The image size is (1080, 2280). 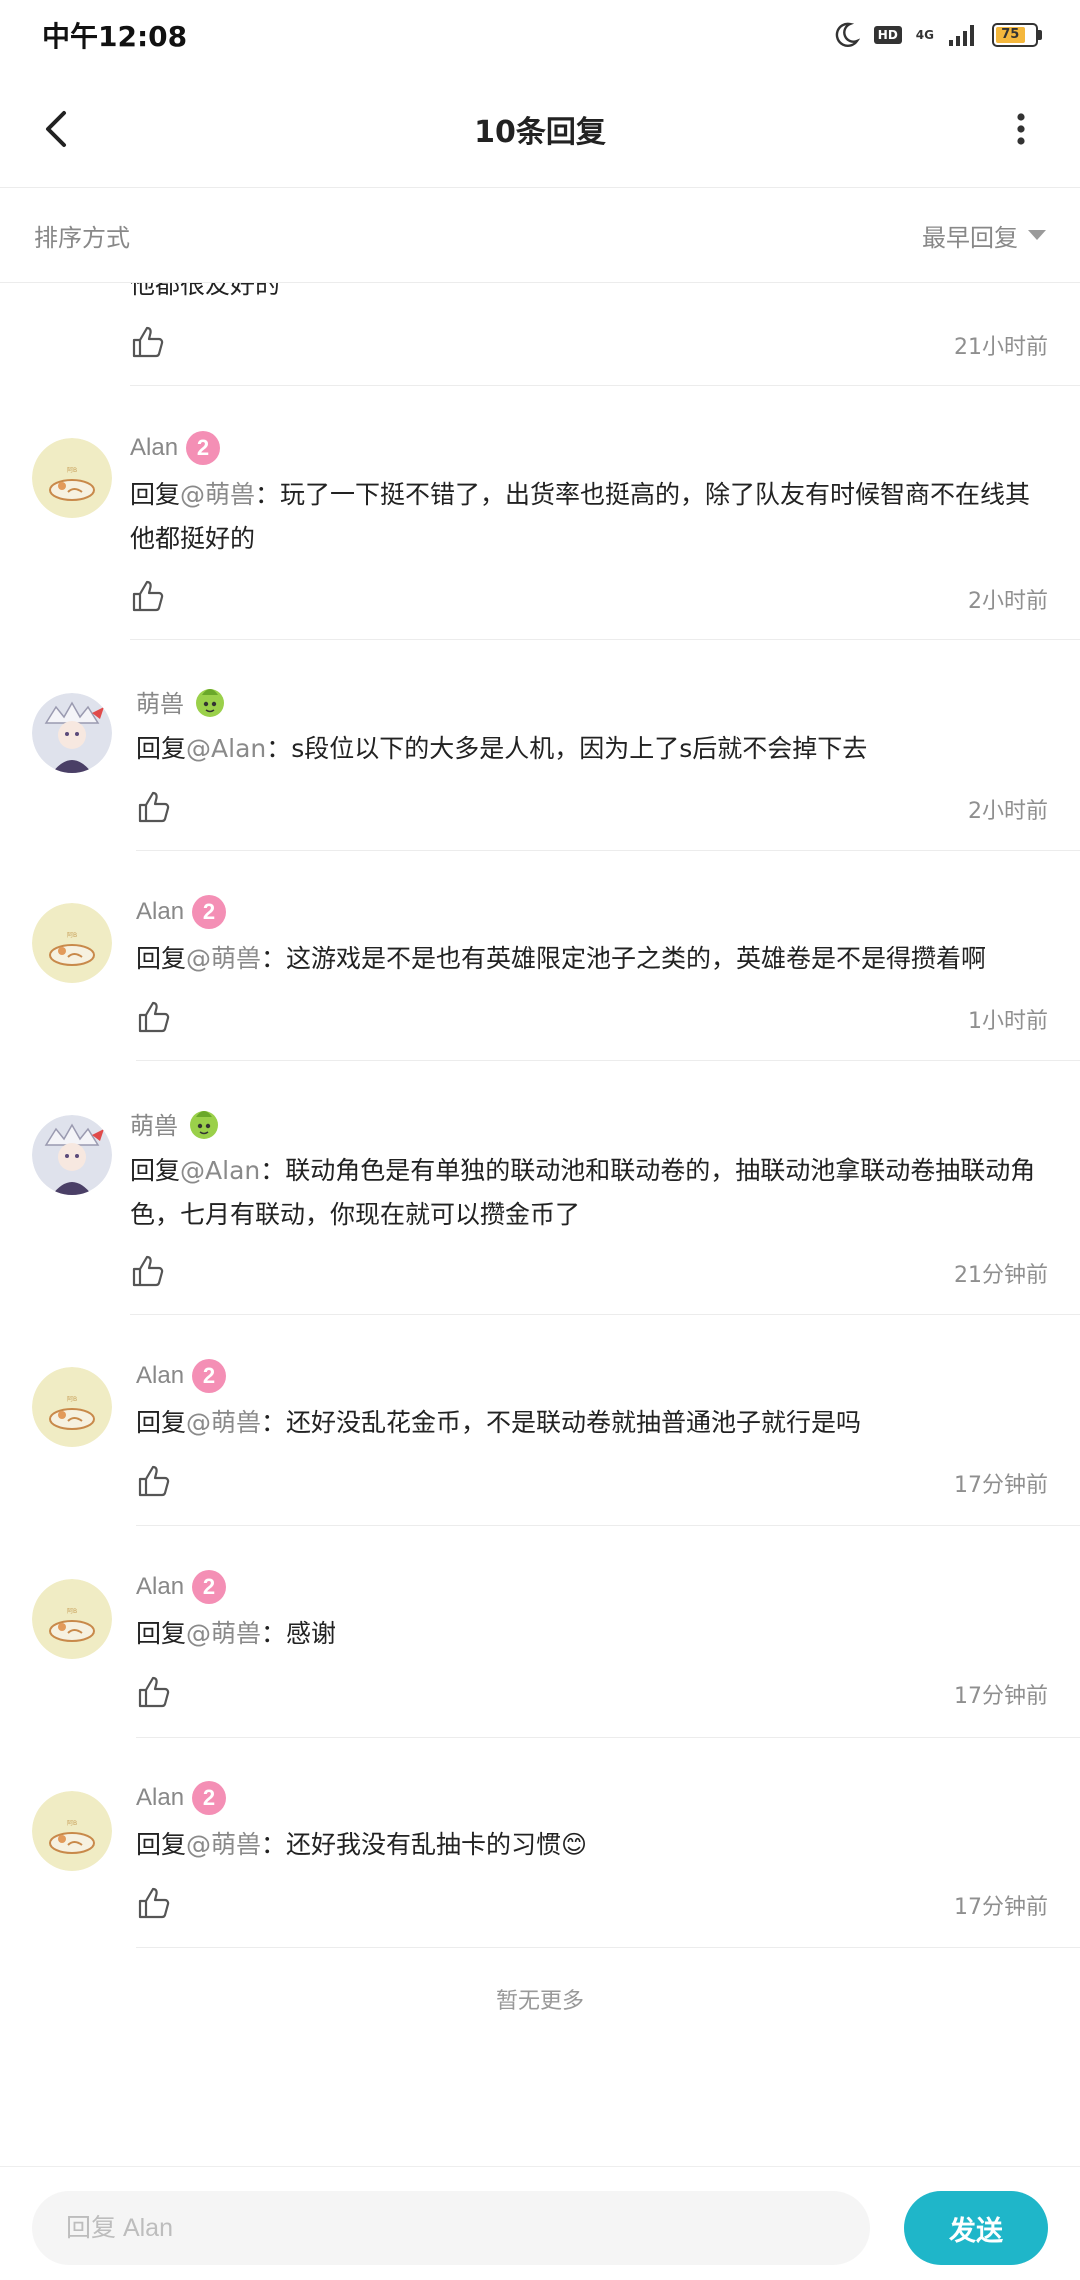 I want to click on caret-down-icon, so click(x=1037, y=235).